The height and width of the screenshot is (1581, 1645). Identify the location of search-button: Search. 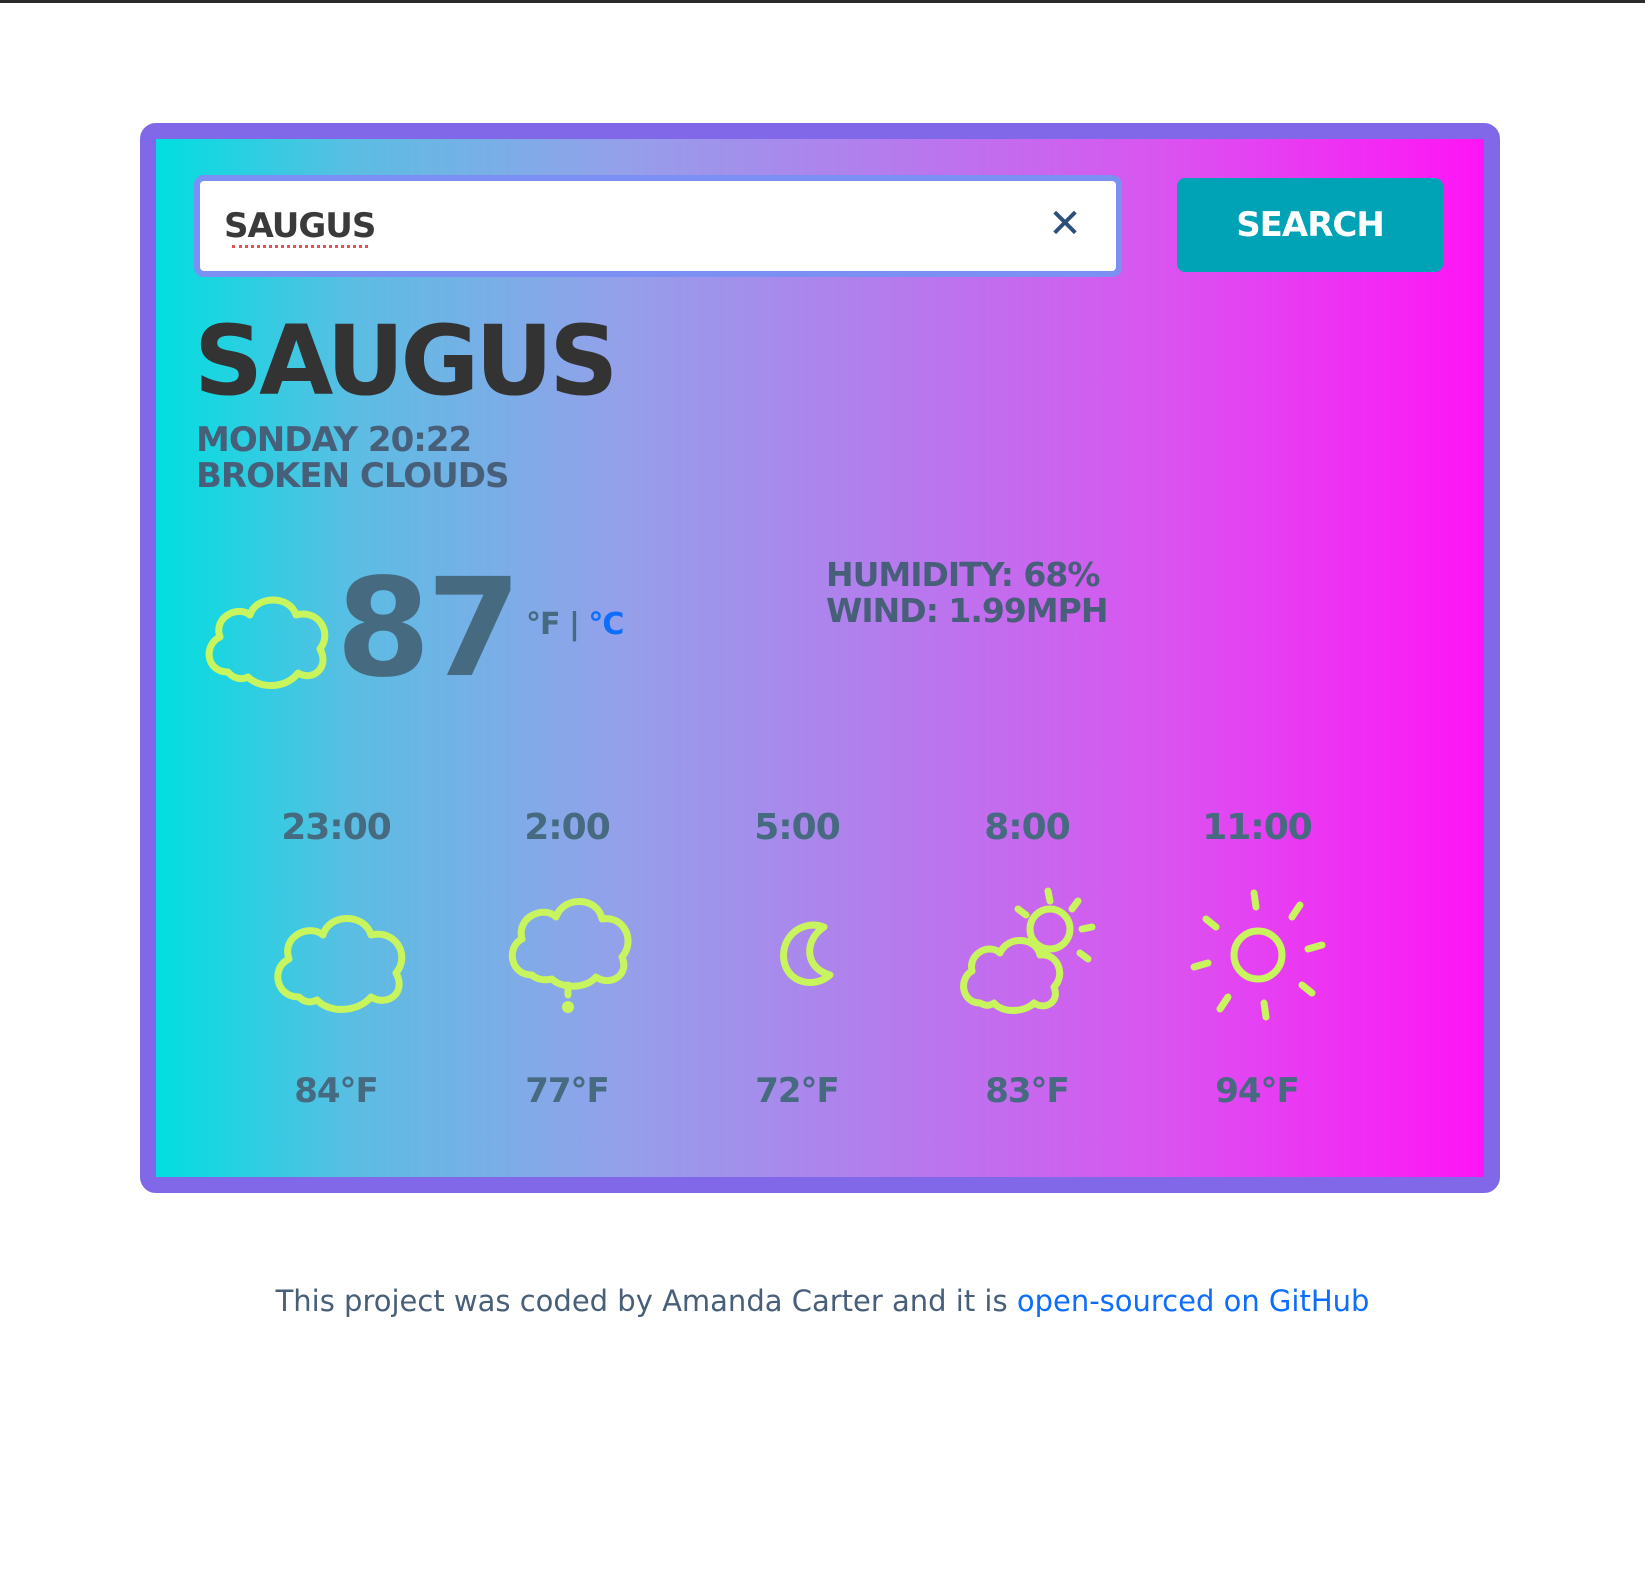
(1310, 225).